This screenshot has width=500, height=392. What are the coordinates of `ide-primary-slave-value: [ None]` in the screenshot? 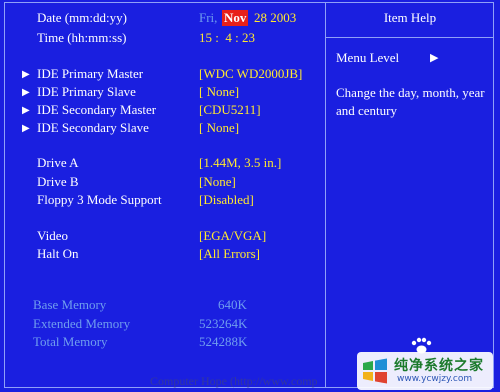 It's located at (219, 91).